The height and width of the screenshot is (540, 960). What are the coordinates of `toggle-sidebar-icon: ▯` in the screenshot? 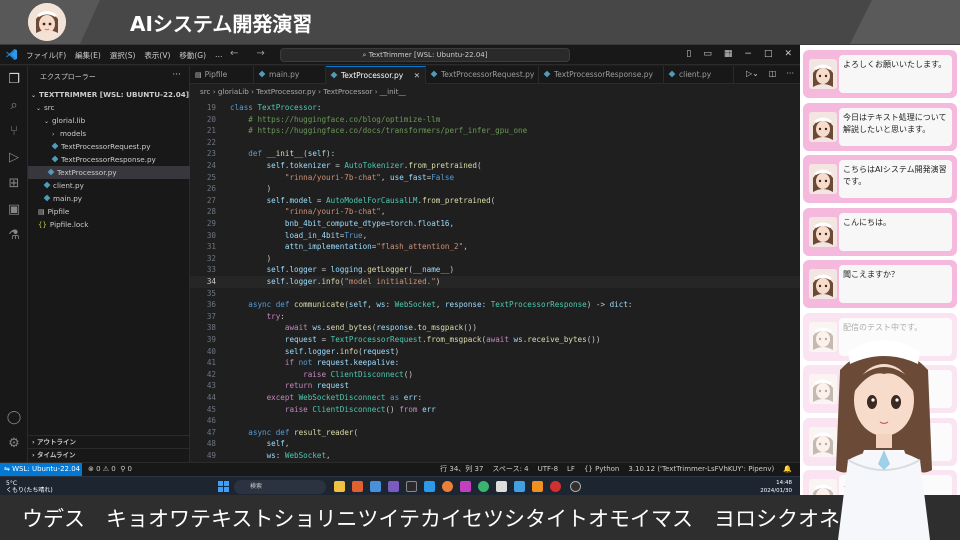 It's located at (688, 54).